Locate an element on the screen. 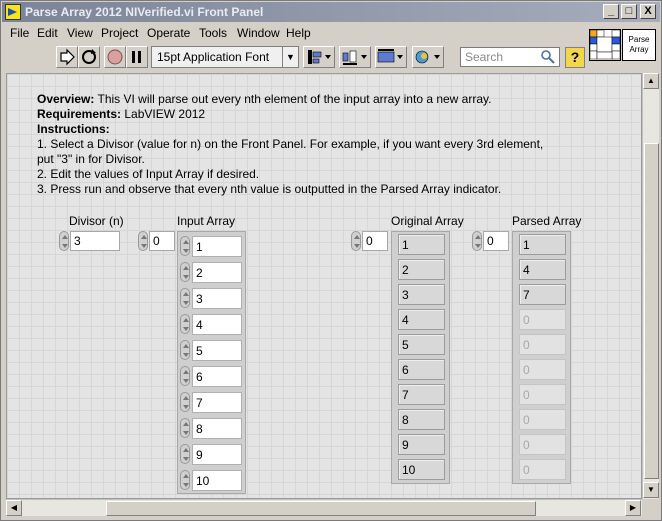  array-element: 7 is located at coordinates (217, 402).